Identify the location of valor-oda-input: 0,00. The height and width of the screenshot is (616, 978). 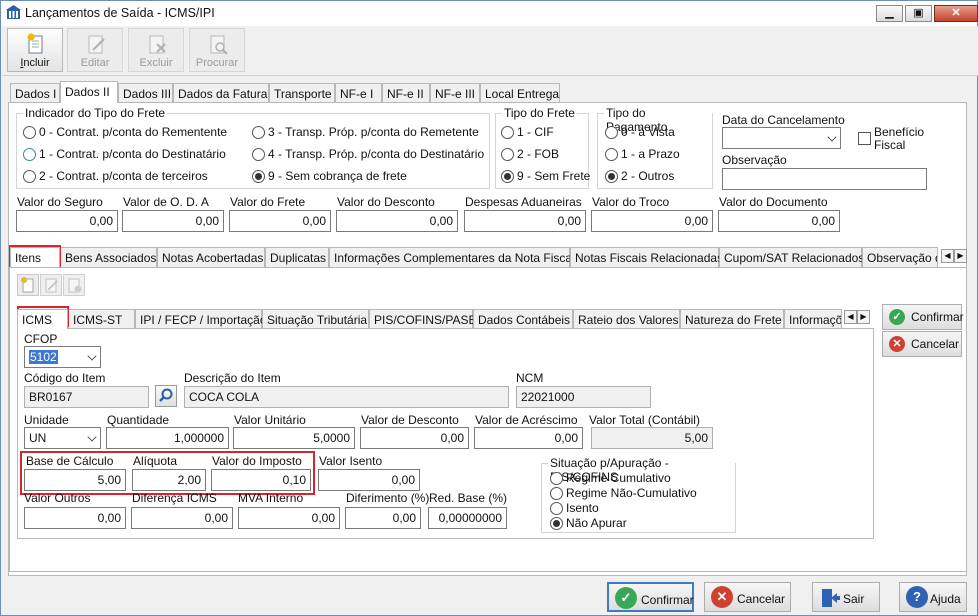
(173, 221).